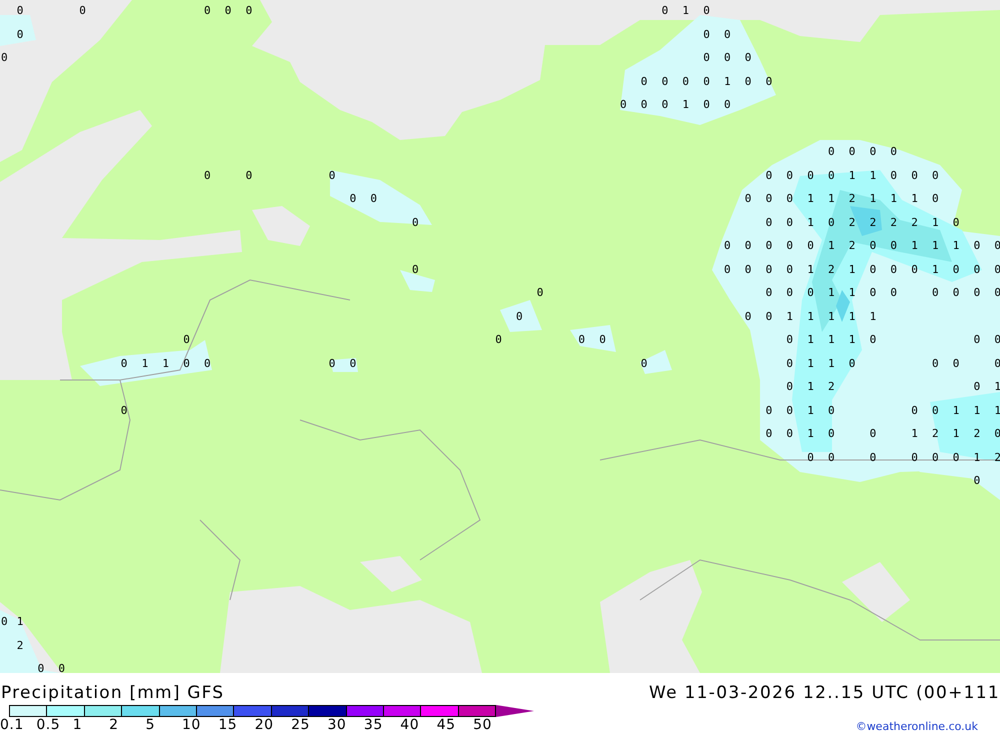  Describe the element at coordinates (12, 725) in the screenshot. I see `scale-tick-label: 0.1` at that location.